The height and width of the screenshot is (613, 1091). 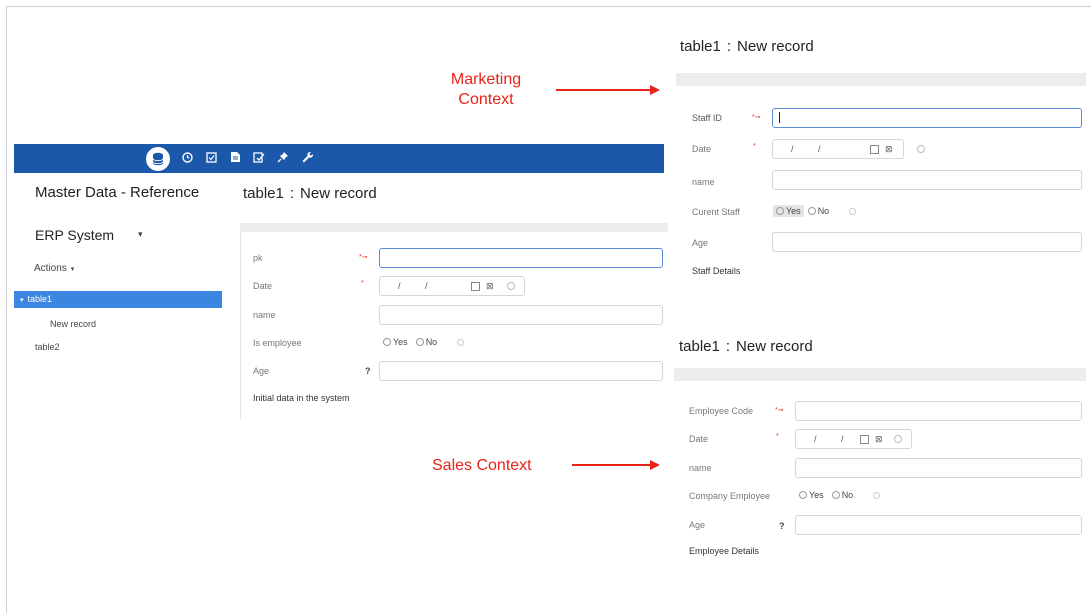 What do you see at coordinates (118, 299) in the screenshot?
I see `sidebar-item-table1: ▾ table1` at bounding box center [118, 299].